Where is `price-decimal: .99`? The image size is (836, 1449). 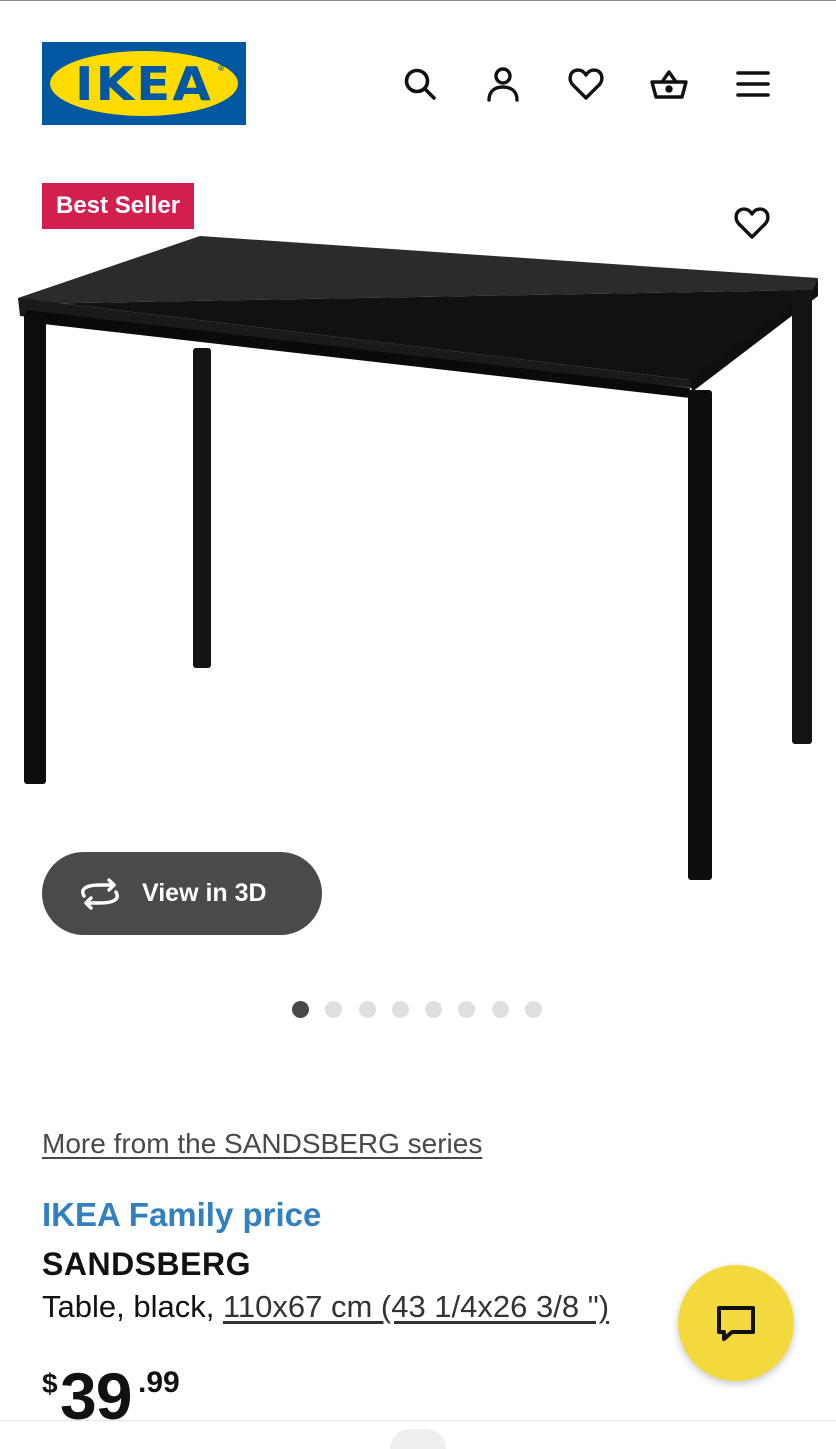 price-decimal: .99 is located at coordinates (159, 1382).